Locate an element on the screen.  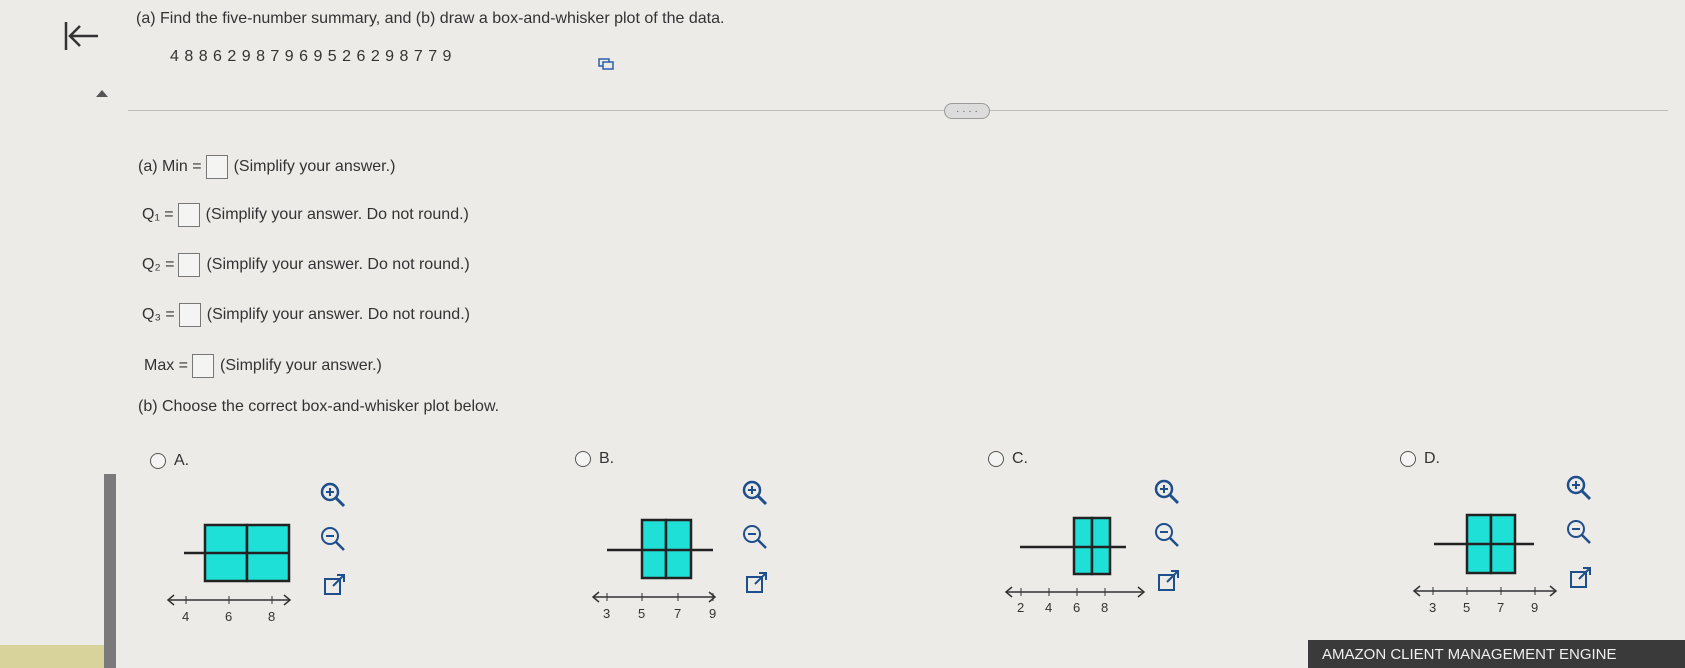
option-d-tick-label: 5 is located at coordinates (1466, 607).